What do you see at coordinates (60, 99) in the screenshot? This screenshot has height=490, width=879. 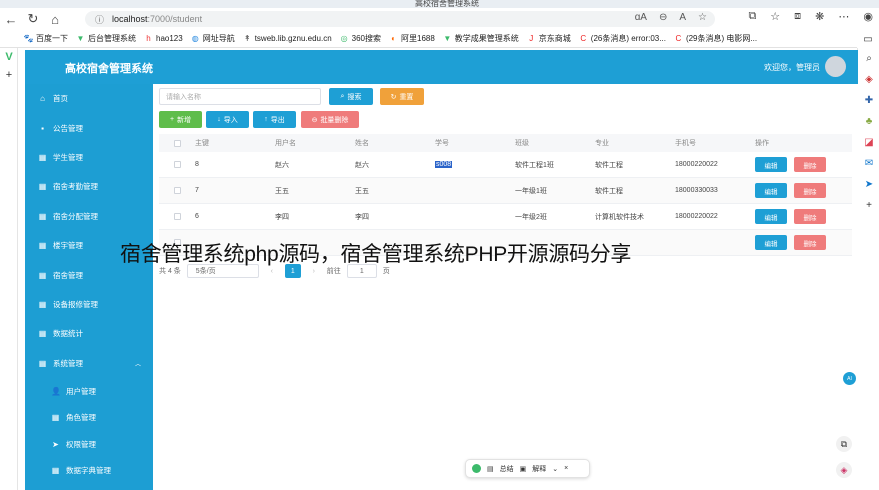 I see `sidebar-item-label: 首页` at bounding box center [60, 99].